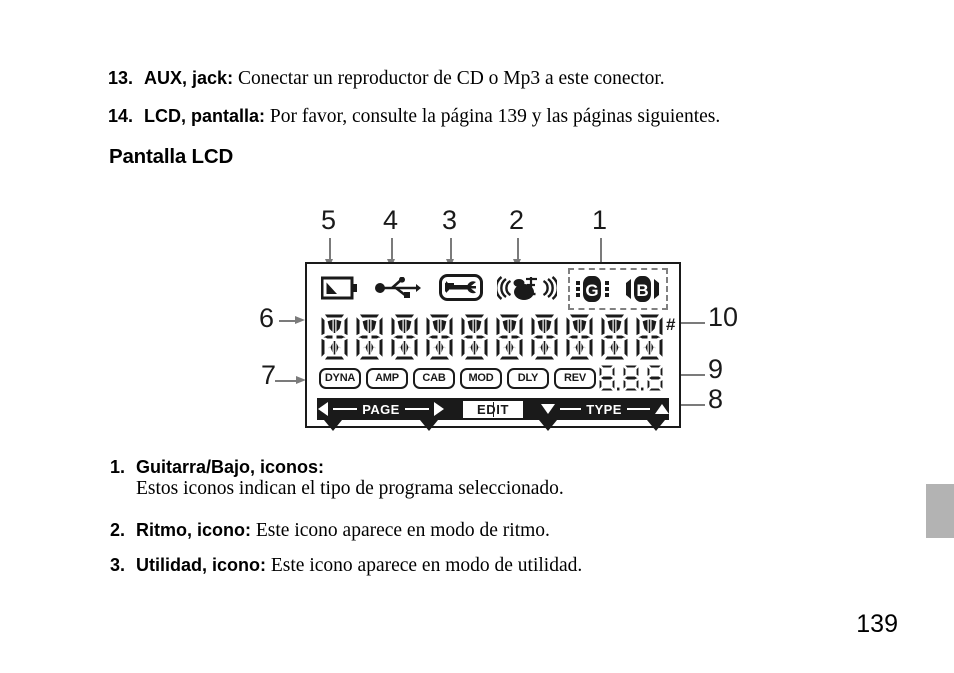  I want to click on effect-chip-amp: AMP, so click(387, 378).